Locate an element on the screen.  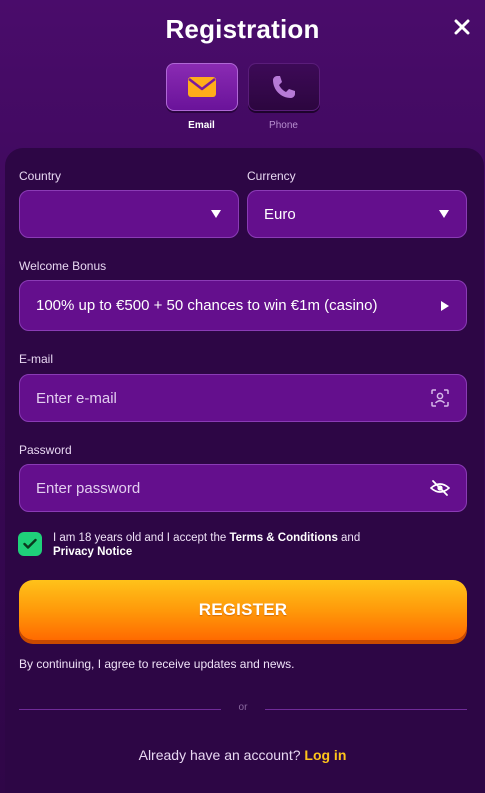
tab-email: Email is located at coordinates (201, 97).